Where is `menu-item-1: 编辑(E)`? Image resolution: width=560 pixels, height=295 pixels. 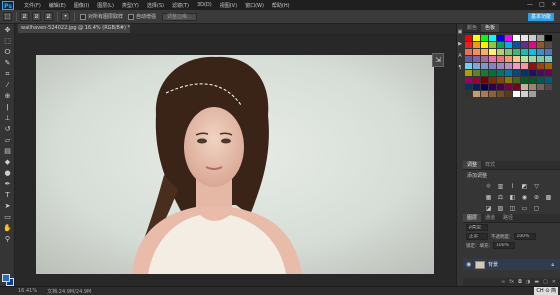 menu-item-1: 编辑(E) is located at coordinates (57, 5).